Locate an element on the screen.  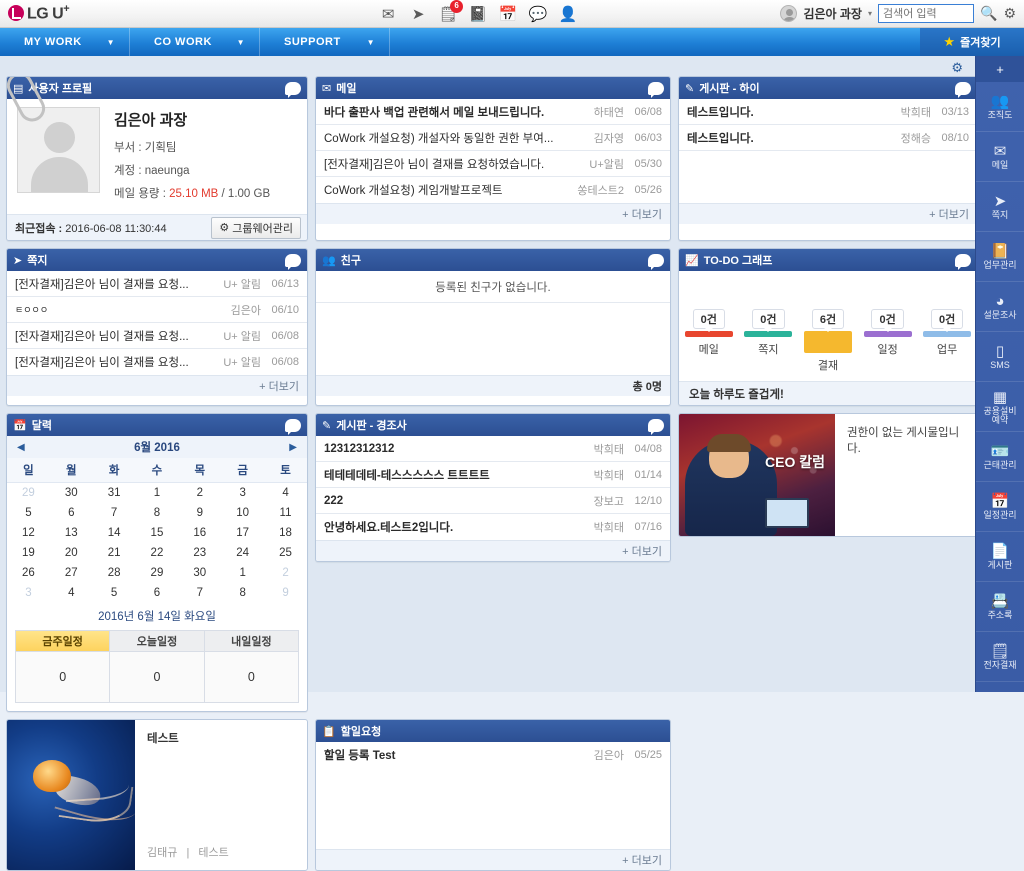
list-item: [전자결재]김은아 님이 결재를 요청... U+ 알림 06/08 is located at coordinates (157, 336).